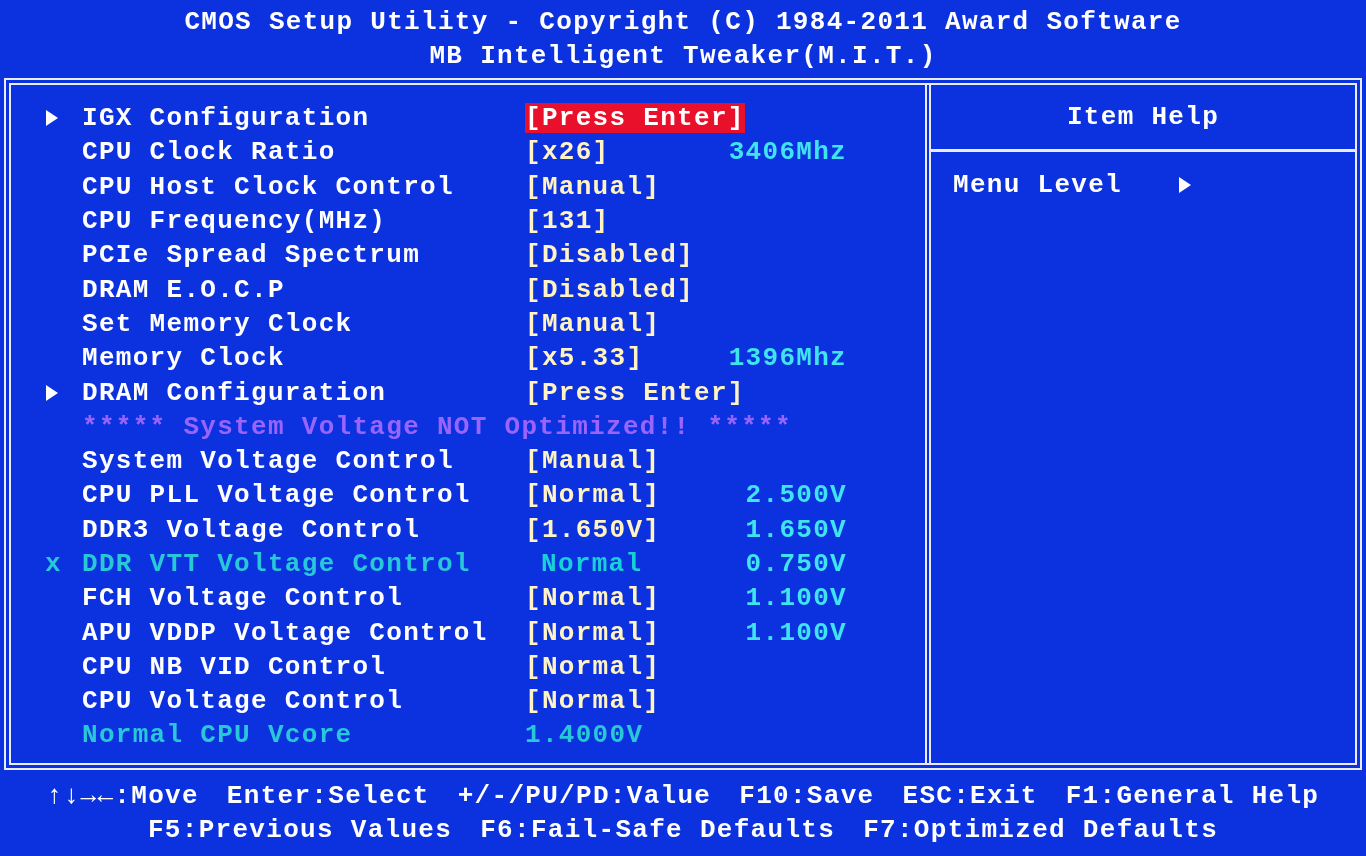 The width and height of the screenshot is (1366, 856). Describe the element at coordinates (235, 221) in the screenshot. I see `setting-label: CPU Frequency(MHz)` at that location.